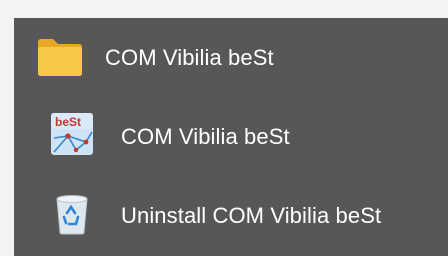 The width and height of the screenshot is (448, 256). Describe the element at coordinates (60, 57) in the screenshot. I see `folder-icon` at that location.